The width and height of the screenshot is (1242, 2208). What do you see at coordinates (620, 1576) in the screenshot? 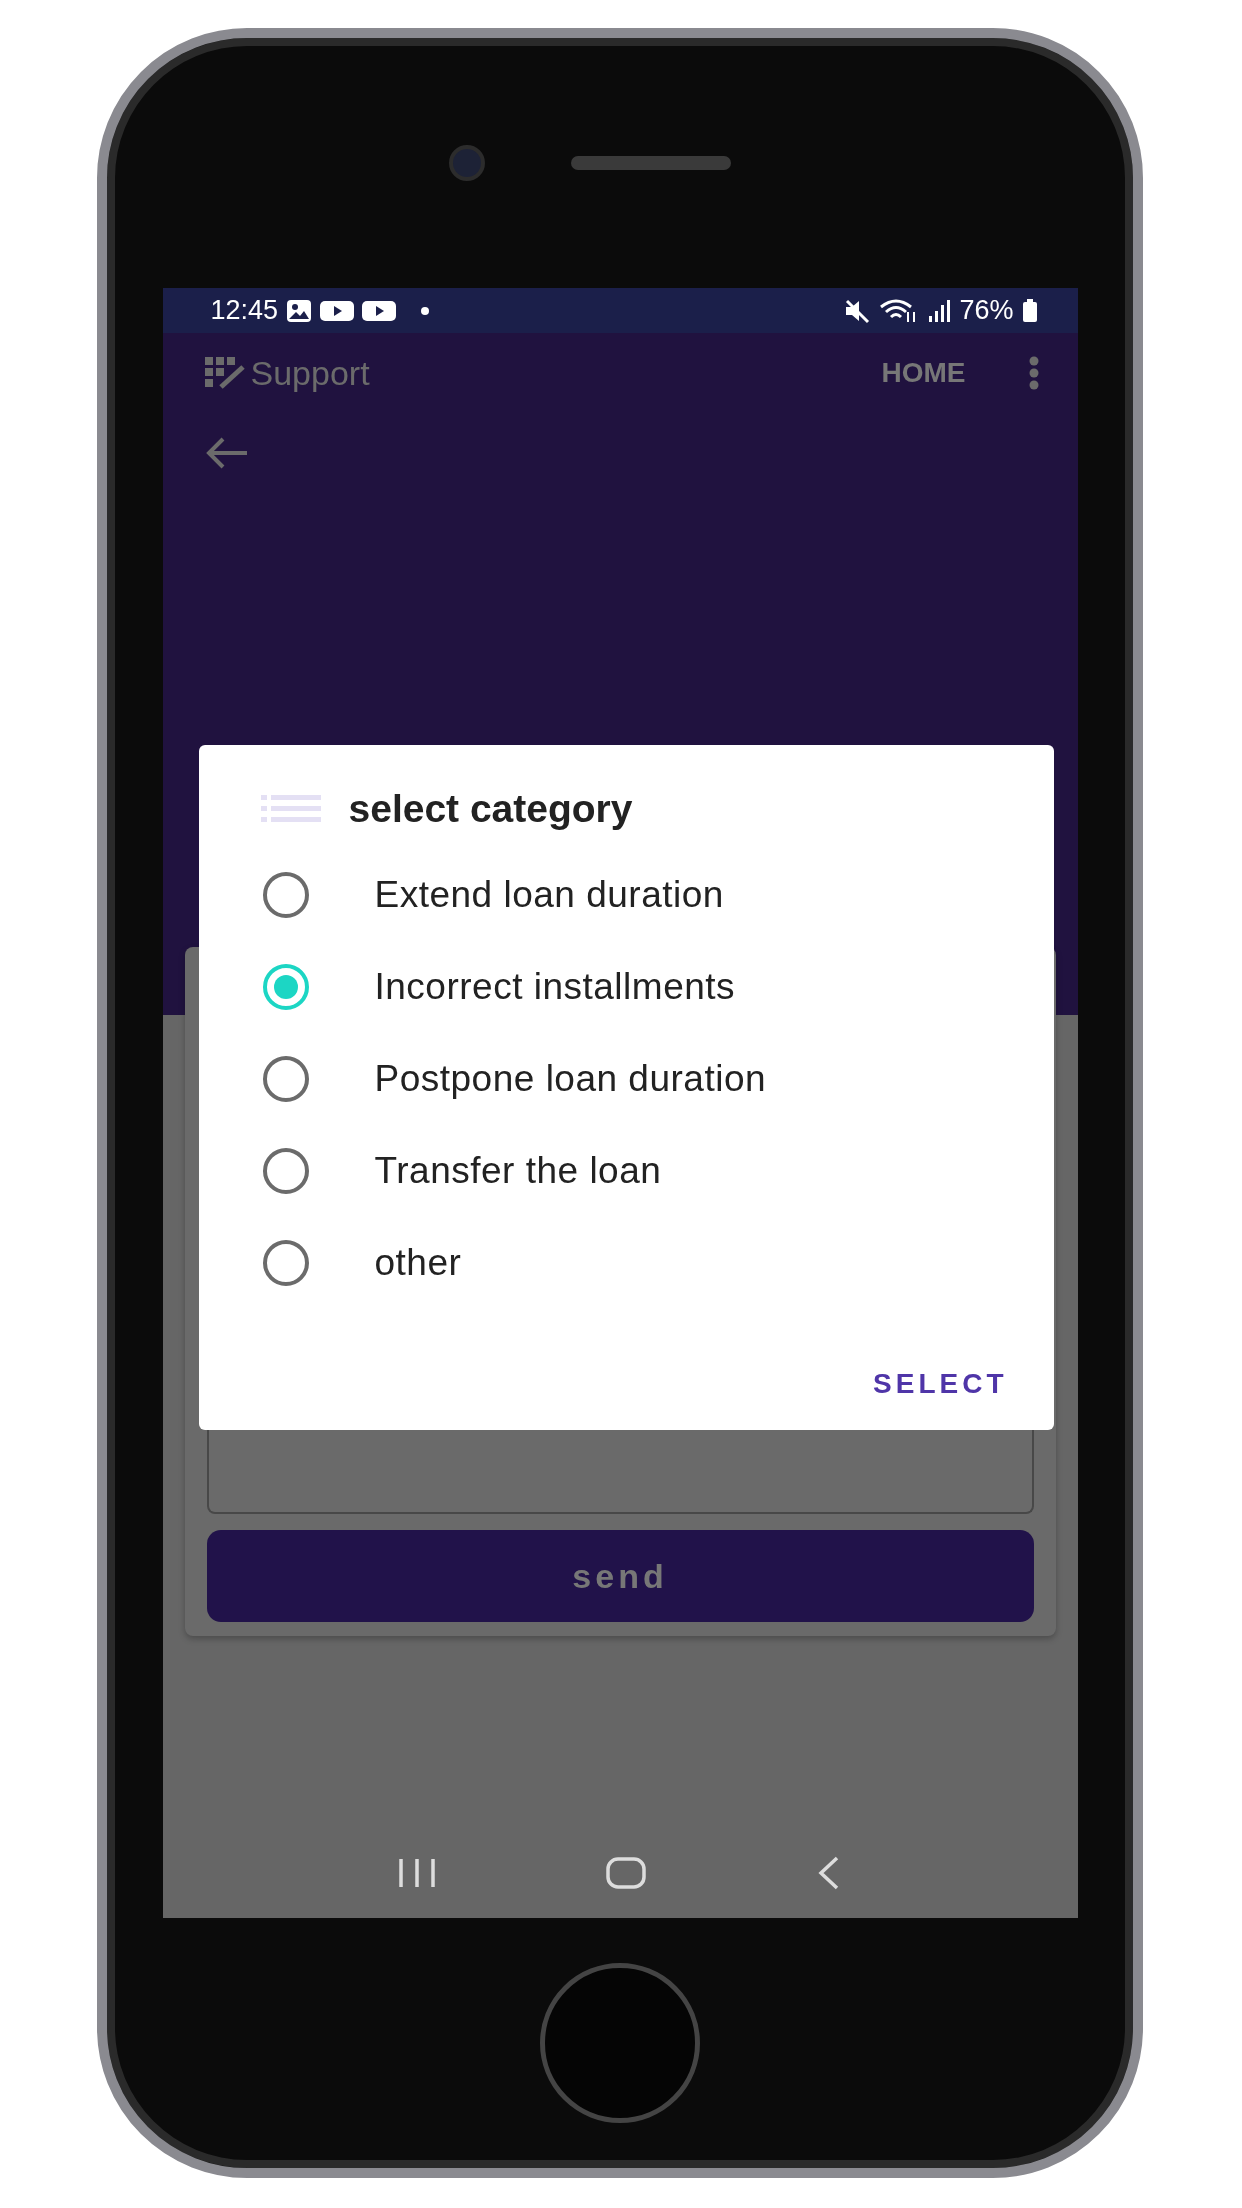
I see `send-button: send` at bounding box center [620, 1576].